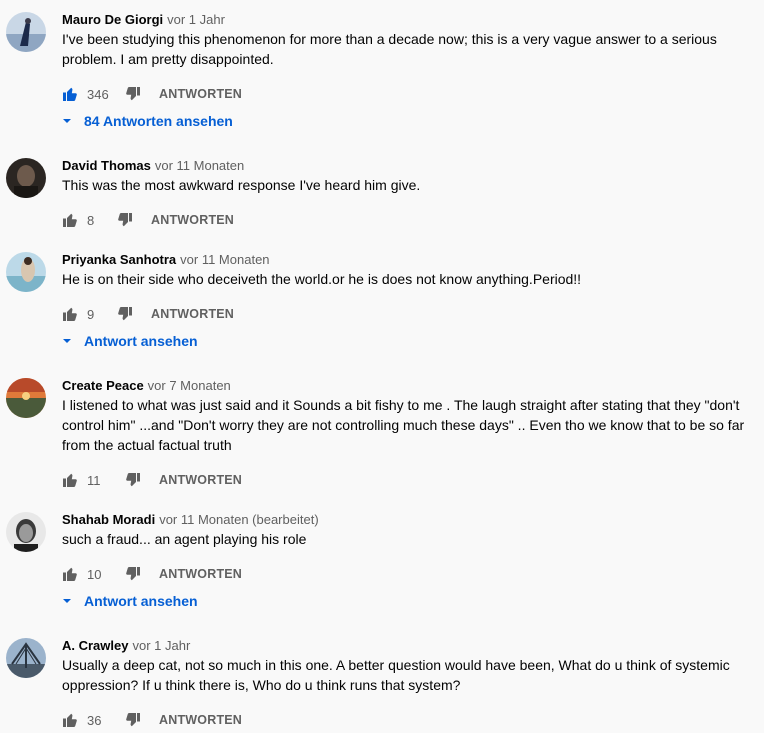  I want to click on comment-actions: 11 ANTWORTEN, so click(152, 480).